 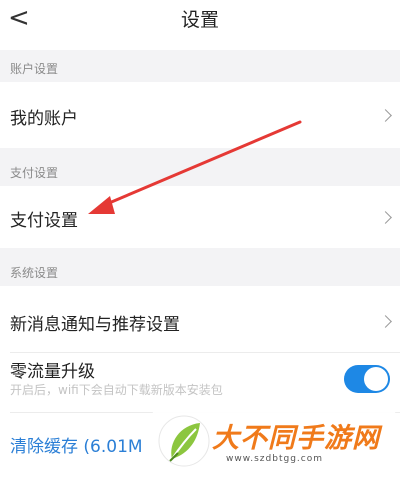 I want to click on top-bar: < 设置, so click(x=200, y=19).